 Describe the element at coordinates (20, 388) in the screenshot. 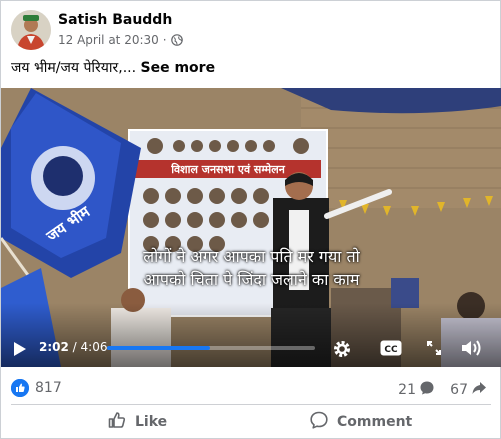

I see `like-reaction-icon` at that location.